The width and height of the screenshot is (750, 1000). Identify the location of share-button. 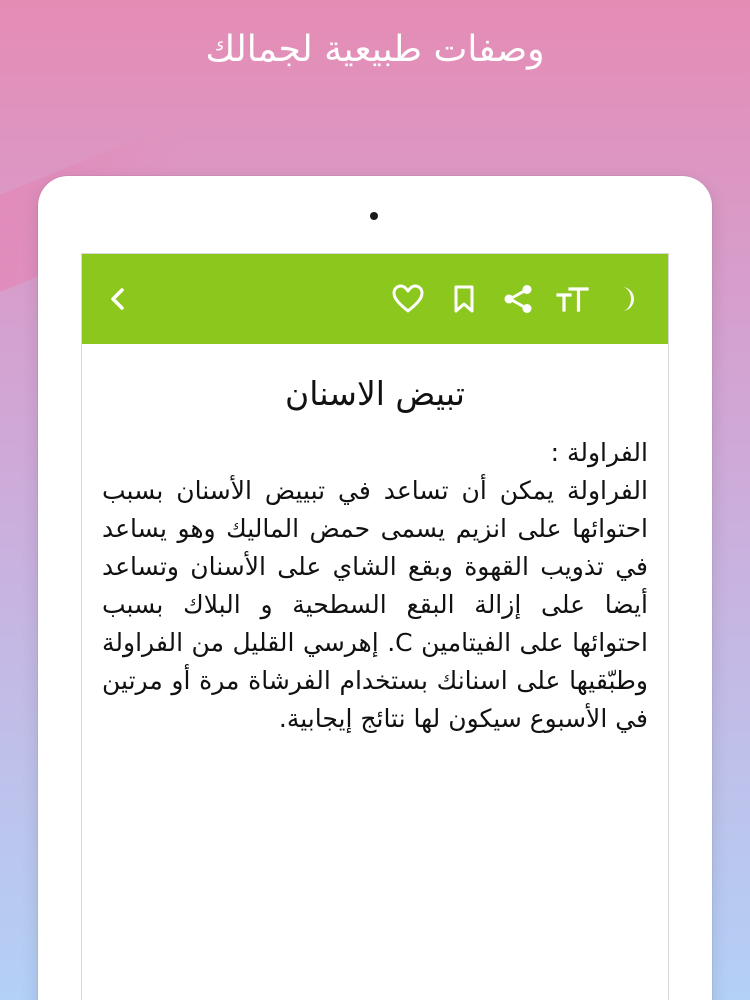
(518, 299).